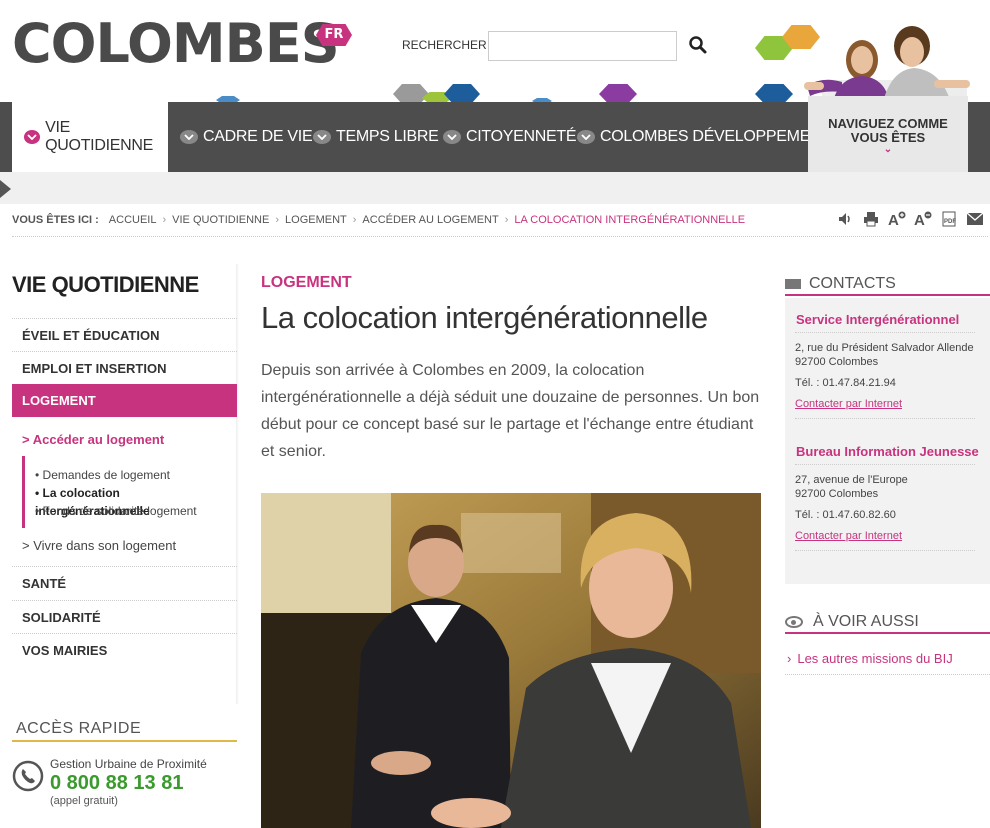 This screenshot has height=828, width=990. I want to click on site-header: COLOMBES FR RECHERCHER :, so click(495, 53).